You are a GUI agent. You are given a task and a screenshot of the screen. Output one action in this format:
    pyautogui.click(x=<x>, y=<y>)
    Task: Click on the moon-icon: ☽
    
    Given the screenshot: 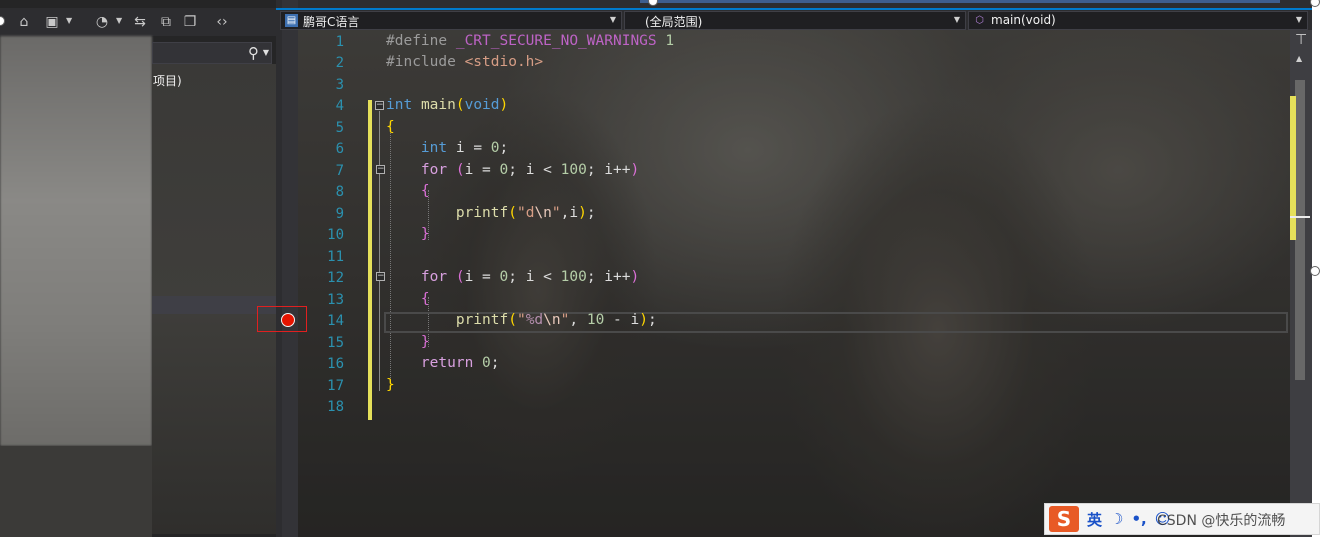 What is the action you would take?
    pyautogui.click(x=1116, y=519)
    